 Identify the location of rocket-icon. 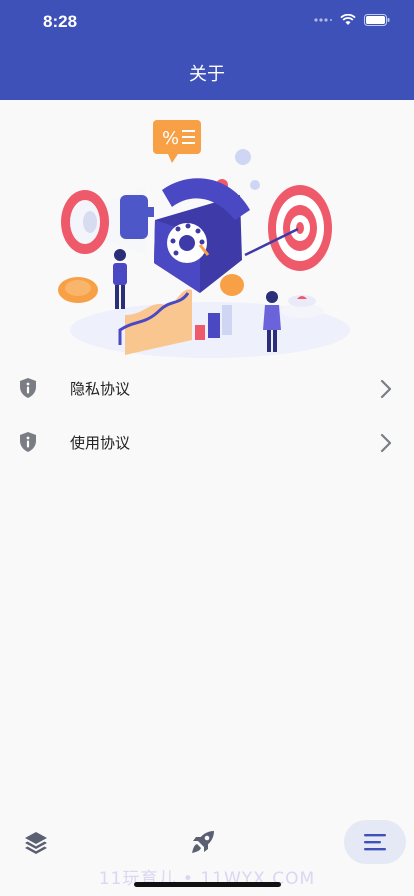
(203, 842).